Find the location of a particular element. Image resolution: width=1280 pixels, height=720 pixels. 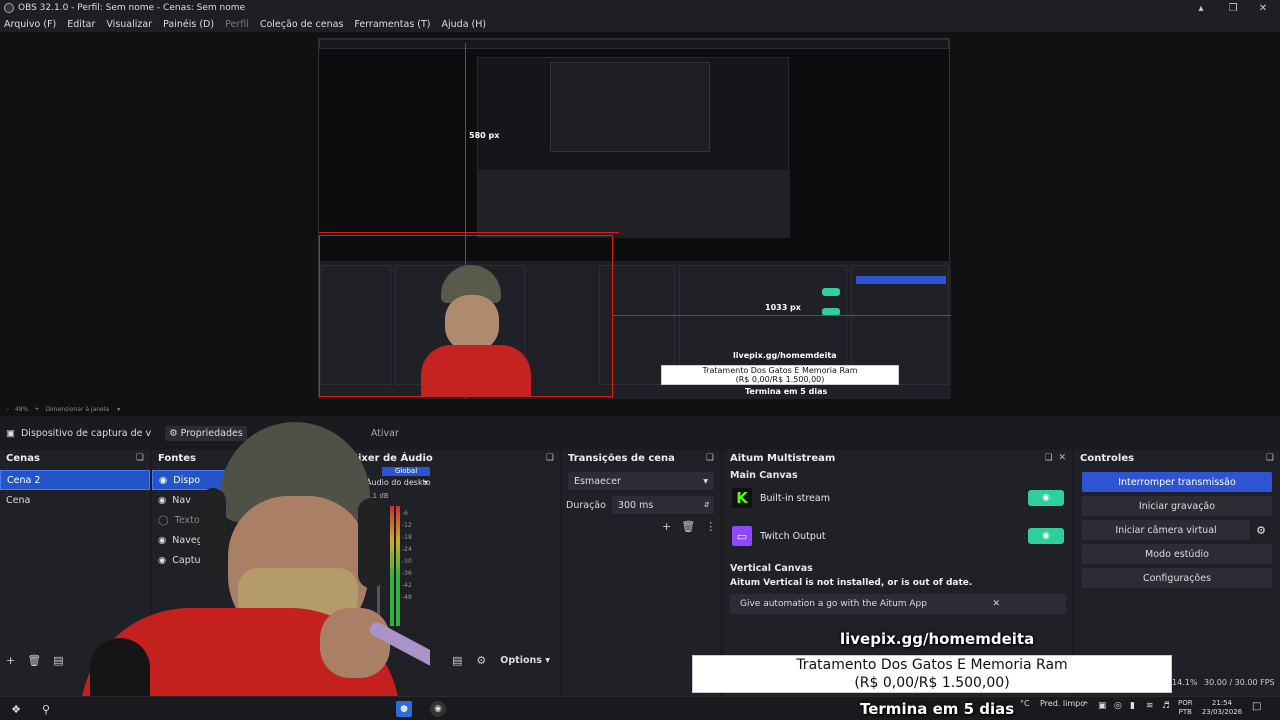

duration-input: 300 ms ⇵ is located at coordinates (662, 505).